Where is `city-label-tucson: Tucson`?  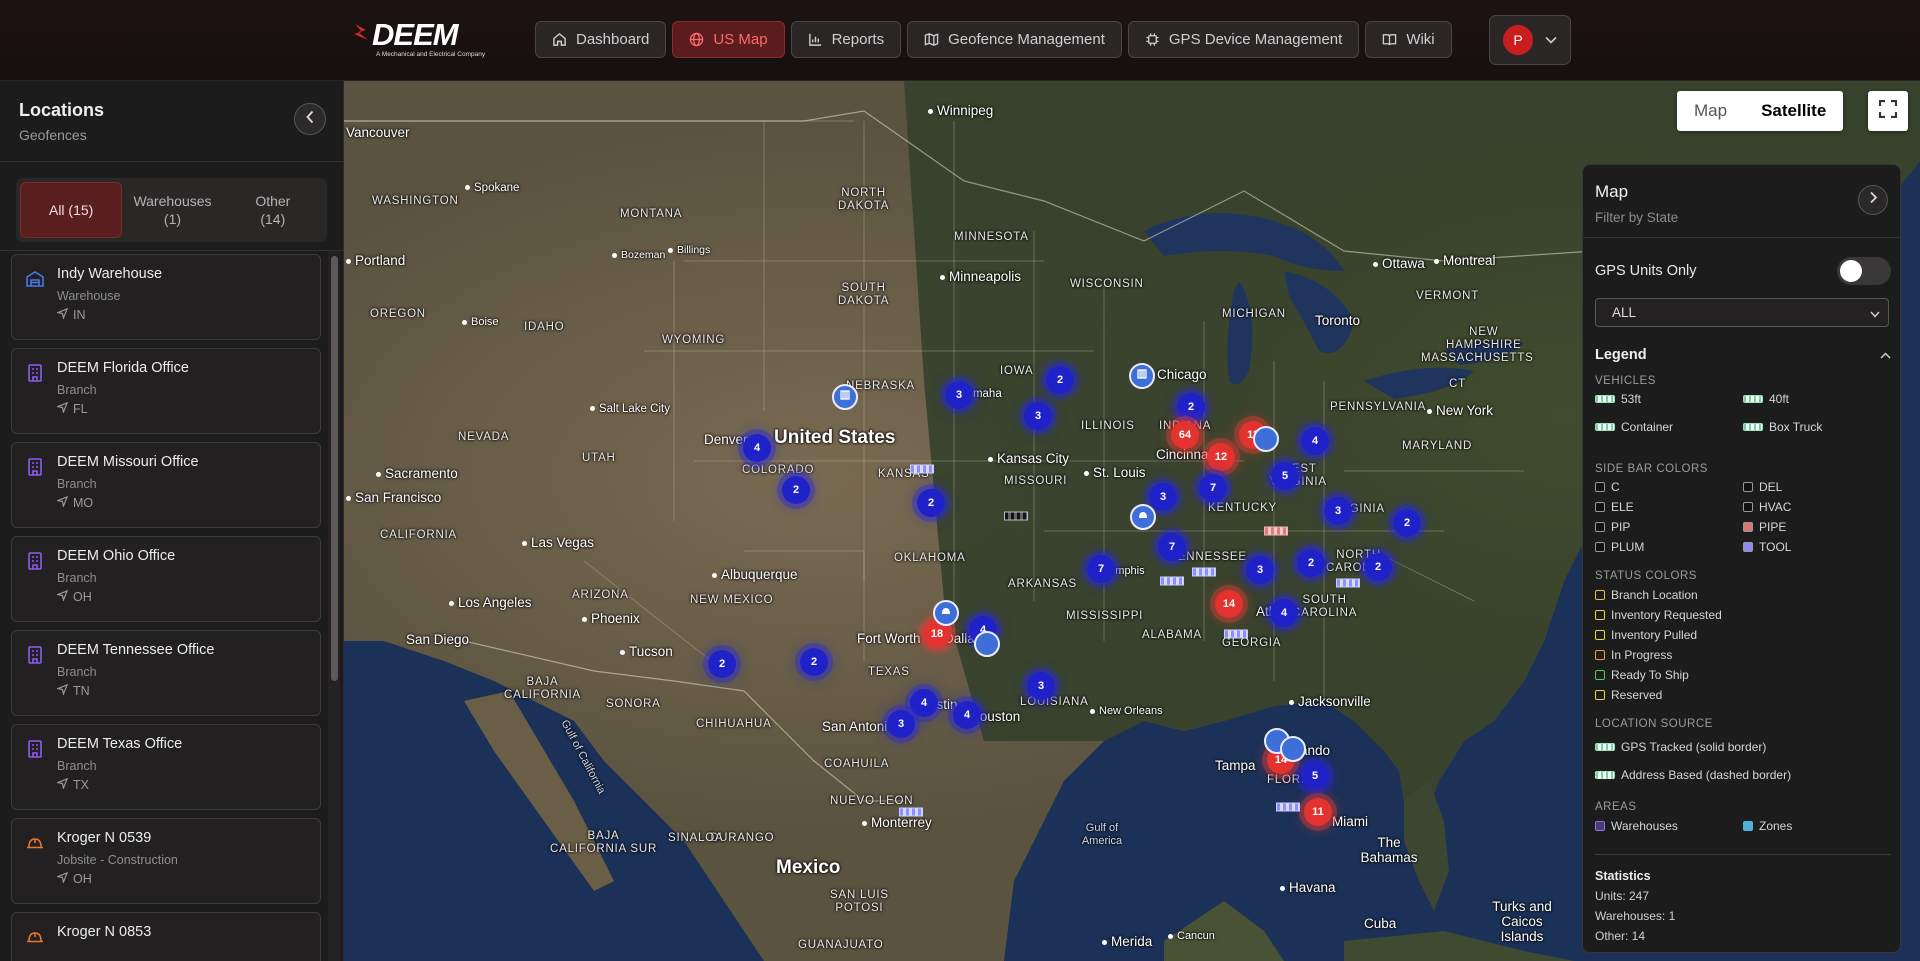 city-label-tucson: Tucson is located at coordinates (646, 651).